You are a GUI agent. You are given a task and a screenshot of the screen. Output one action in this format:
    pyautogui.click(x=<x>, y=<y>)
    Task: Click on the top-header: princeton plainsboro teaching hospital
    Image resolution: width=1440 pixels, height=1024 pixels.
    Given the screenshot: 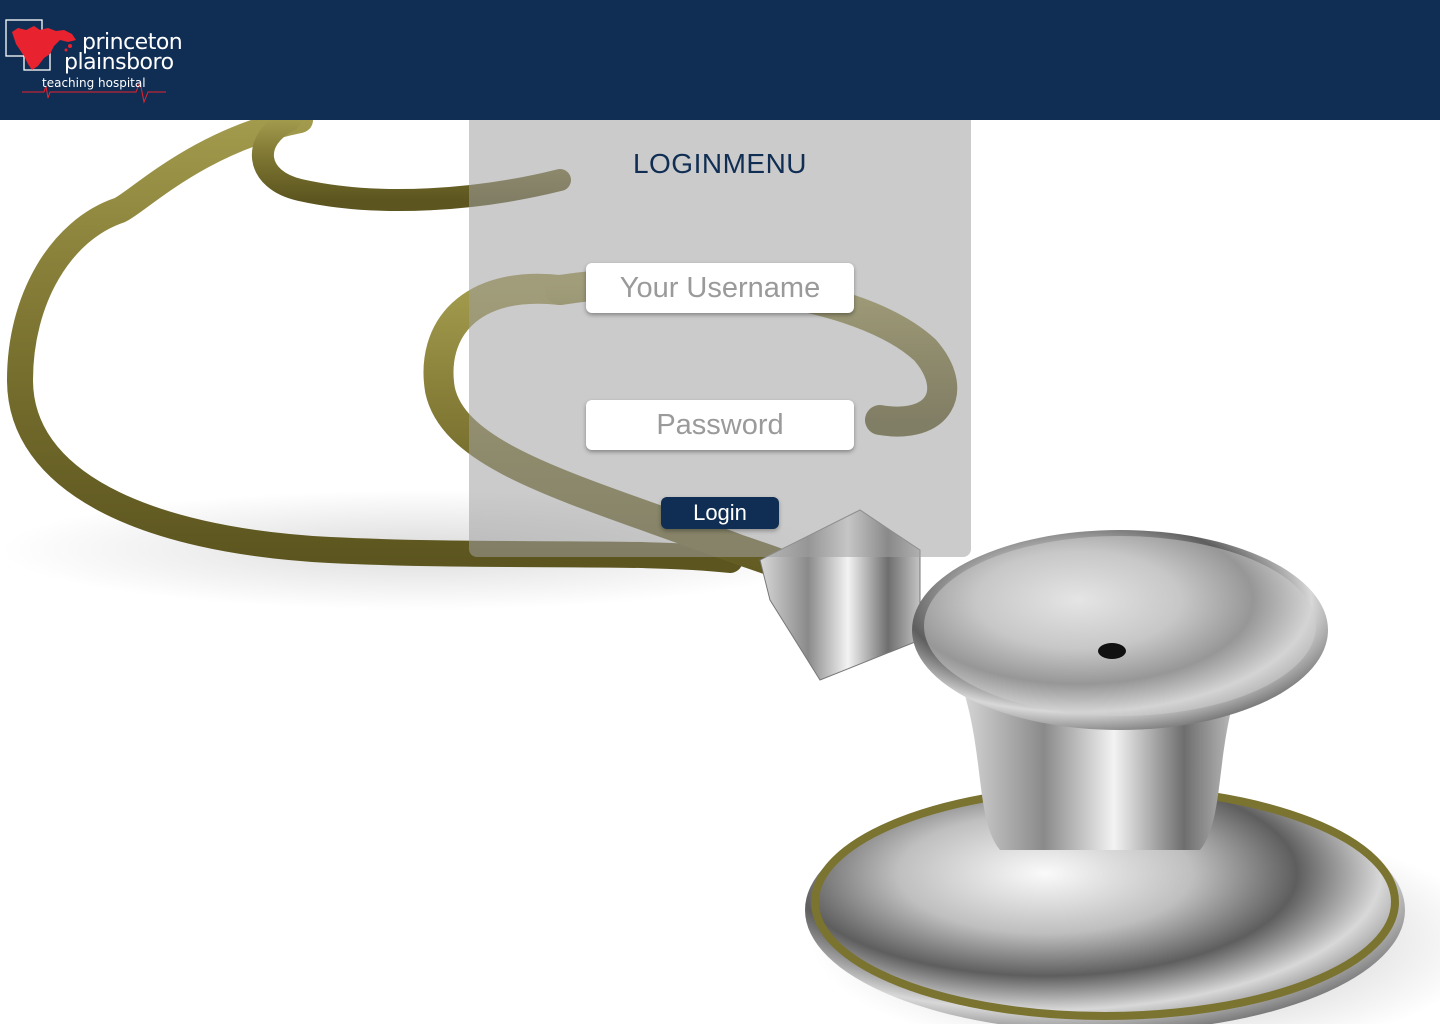 What is the action you would take?
    pyautogui.click(x=720, y=60)
    